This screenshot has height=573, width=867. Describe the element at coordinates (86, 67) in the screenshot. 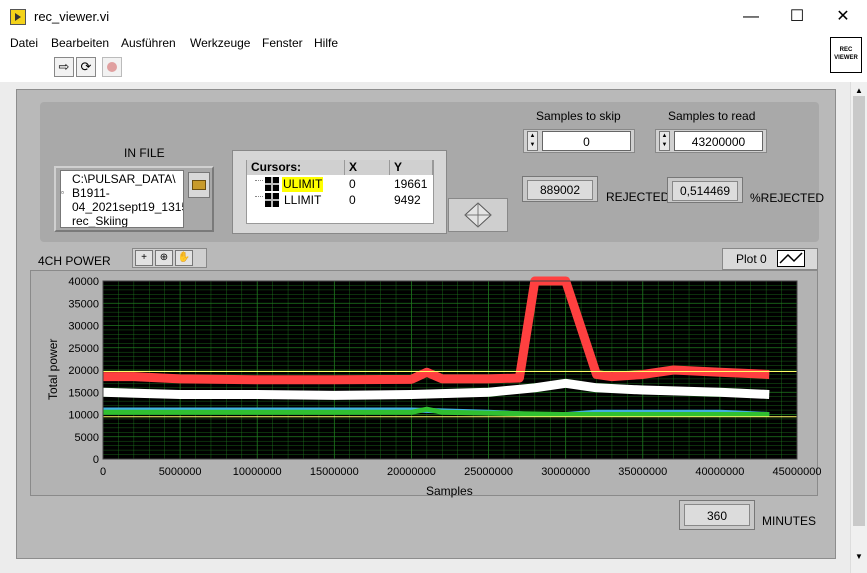

I see `run-continuously-icon: ⟳` at that location.